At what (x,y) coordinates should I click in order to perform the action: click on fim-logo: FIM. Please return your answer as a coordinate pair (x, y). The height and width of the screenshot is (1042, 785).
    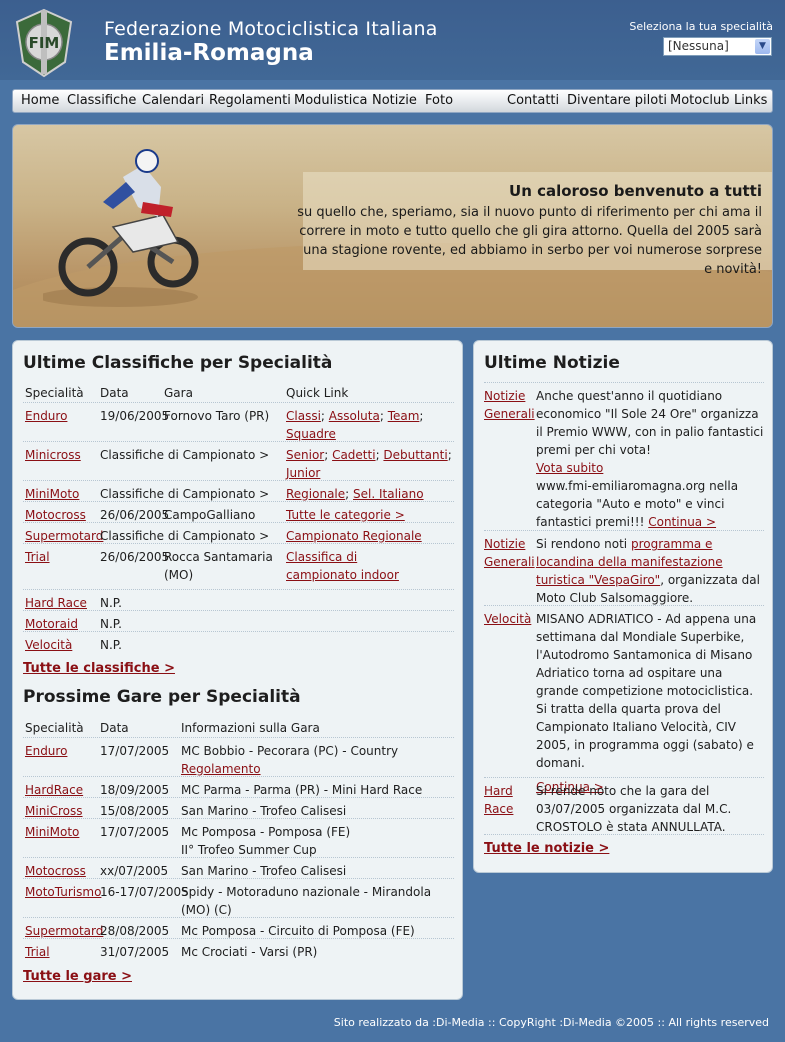
    Looking at the image, I should click on (44, 43).